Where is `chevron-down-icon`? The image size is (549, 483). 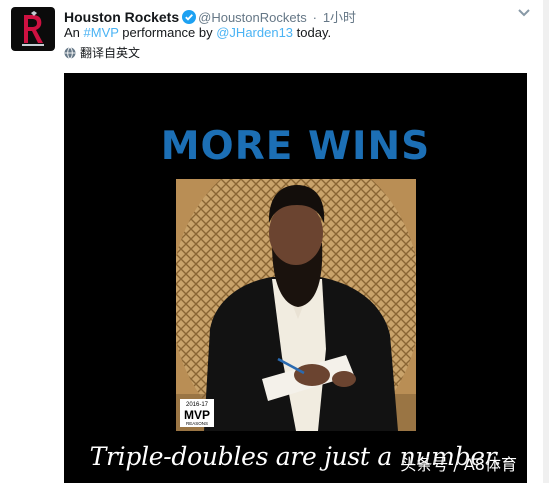 chevron-down-icon is located at coordinates (524, 13).